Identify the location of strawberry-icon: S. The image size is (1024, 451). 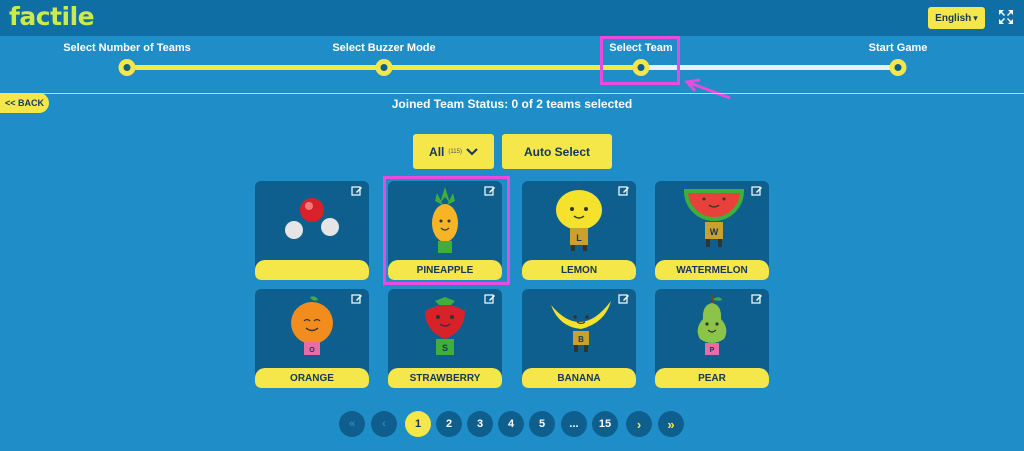
(445, 326).